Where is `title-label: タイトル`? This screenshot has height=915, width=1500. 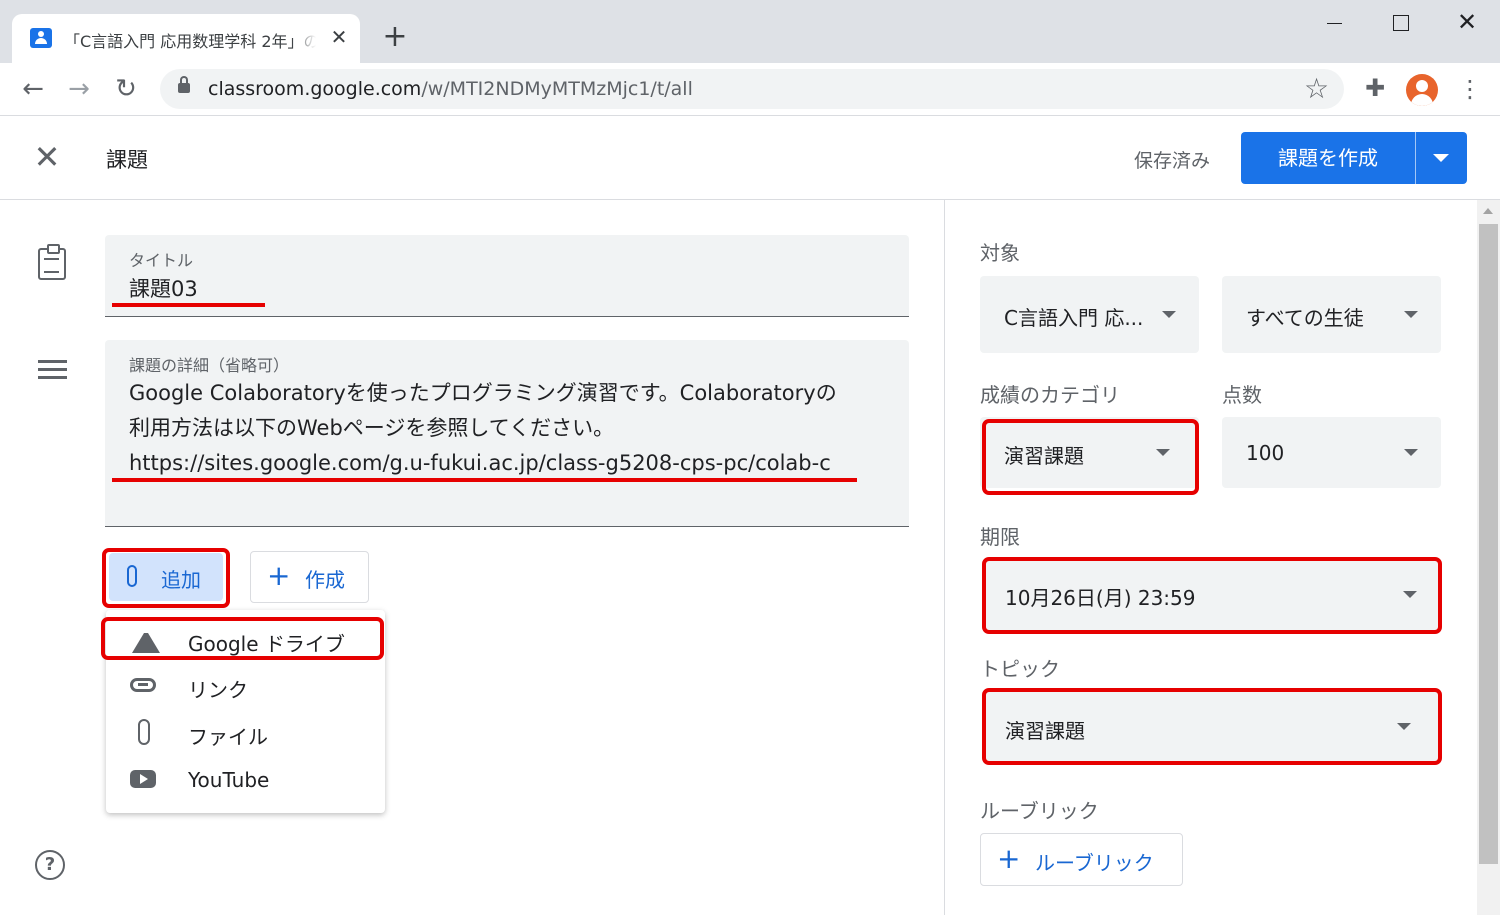
title-label: タイトル is located at coordinates (161, 260).